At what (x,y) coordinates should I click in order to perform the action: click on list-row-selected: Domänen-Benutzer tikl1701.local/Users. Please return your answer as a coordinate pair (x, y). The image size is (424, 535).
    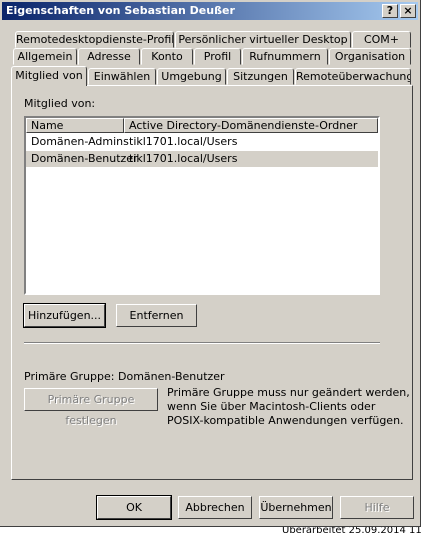
    Looking at the image, I should click on (202, 159).